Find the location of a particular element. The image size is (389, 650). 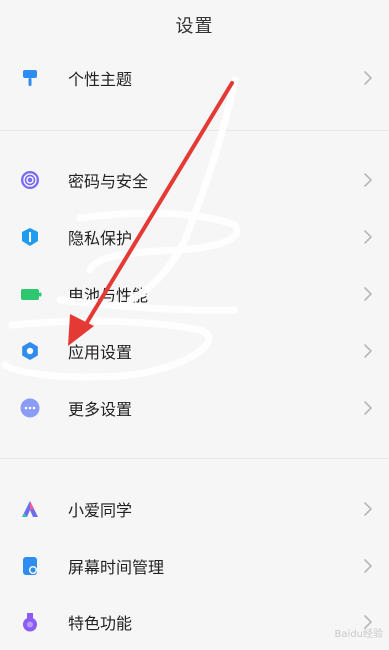

settings-item-label: 更多设置 is located at coordinates (100, 409).